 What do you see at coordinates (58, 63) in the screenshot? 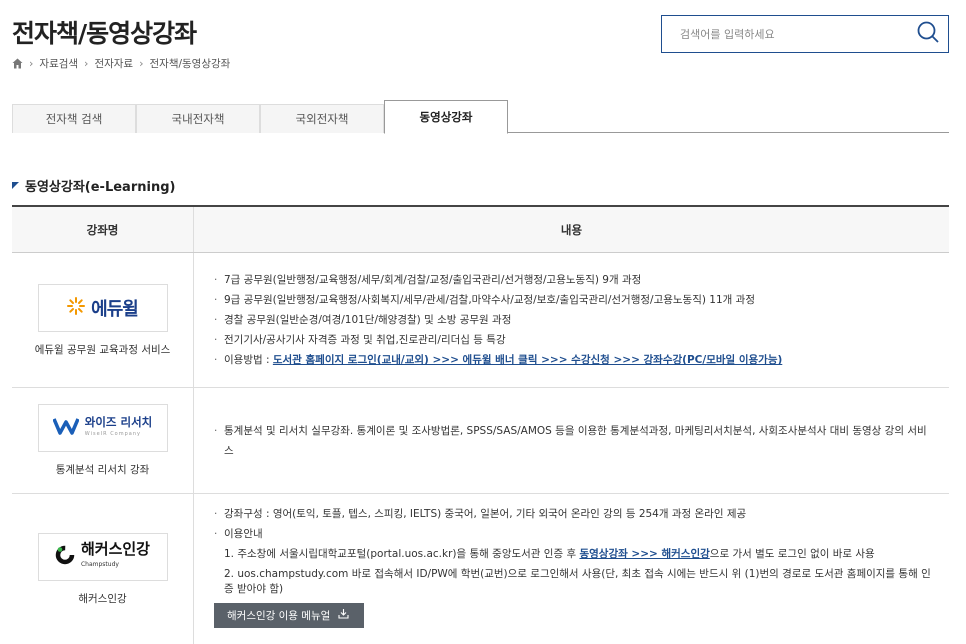
I see `breadcrumb-item: 자료검색` at bounding box center [58, 63].